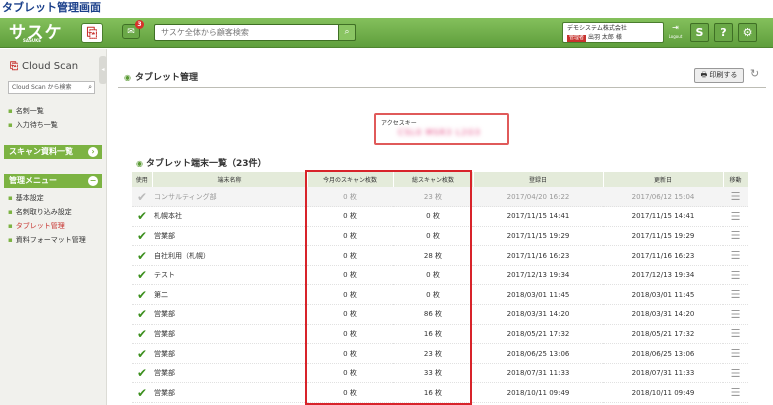 The height and width of the screenshot is (405, 773). I want to click on sidebar-collapse-handle: ◂, so click(103, 70).